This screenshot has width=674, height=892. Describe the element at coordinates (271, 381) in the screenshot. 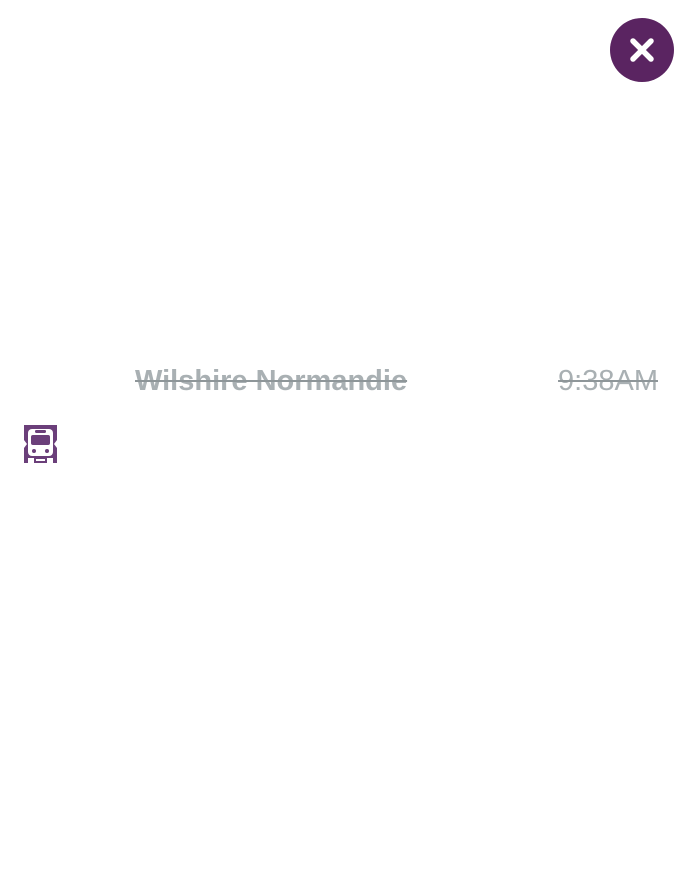

I see `stop-name: Wilshire Normandie` at that location.